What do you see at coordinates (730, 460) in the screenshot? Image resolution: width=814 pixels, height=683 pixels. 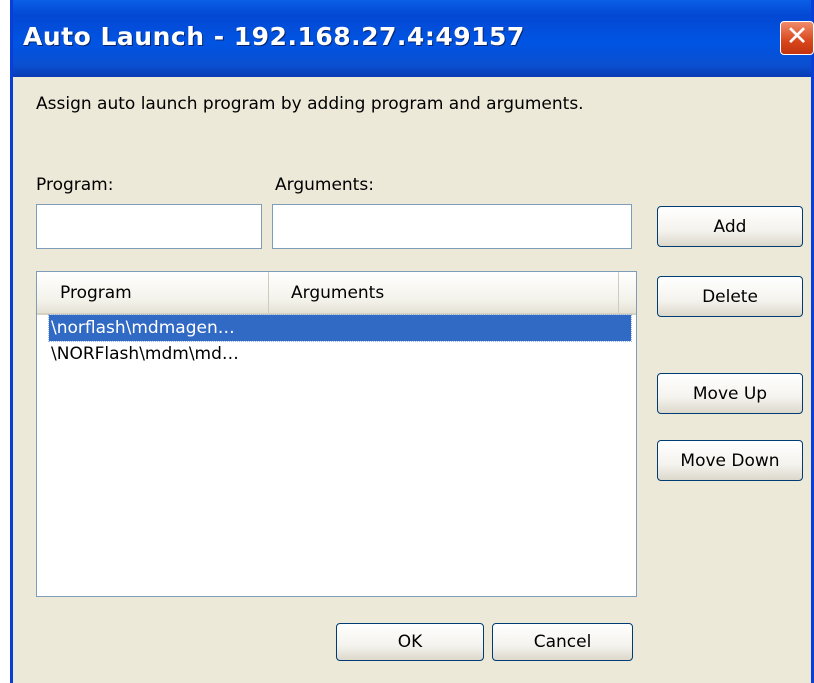 I see `move-down-button: Move Down` at bounding box center [730, 460].